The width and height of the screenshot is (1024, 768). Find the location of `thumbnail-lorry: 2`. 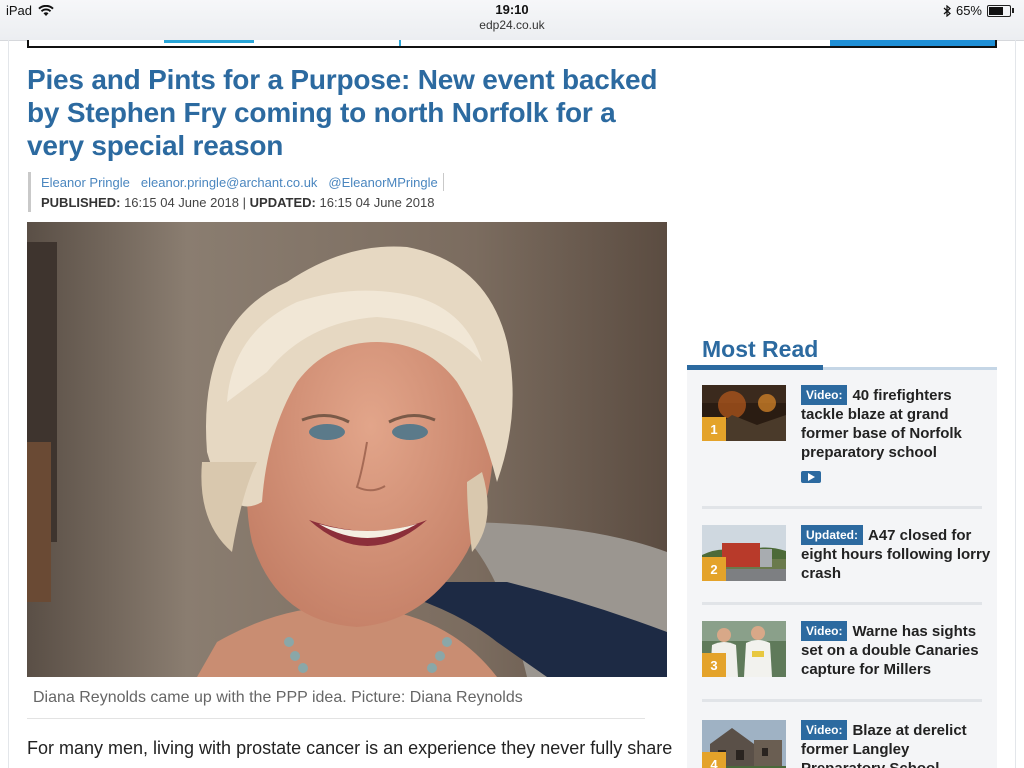

thumbnail-lorry: 2 is located at coordinates (744, 553).